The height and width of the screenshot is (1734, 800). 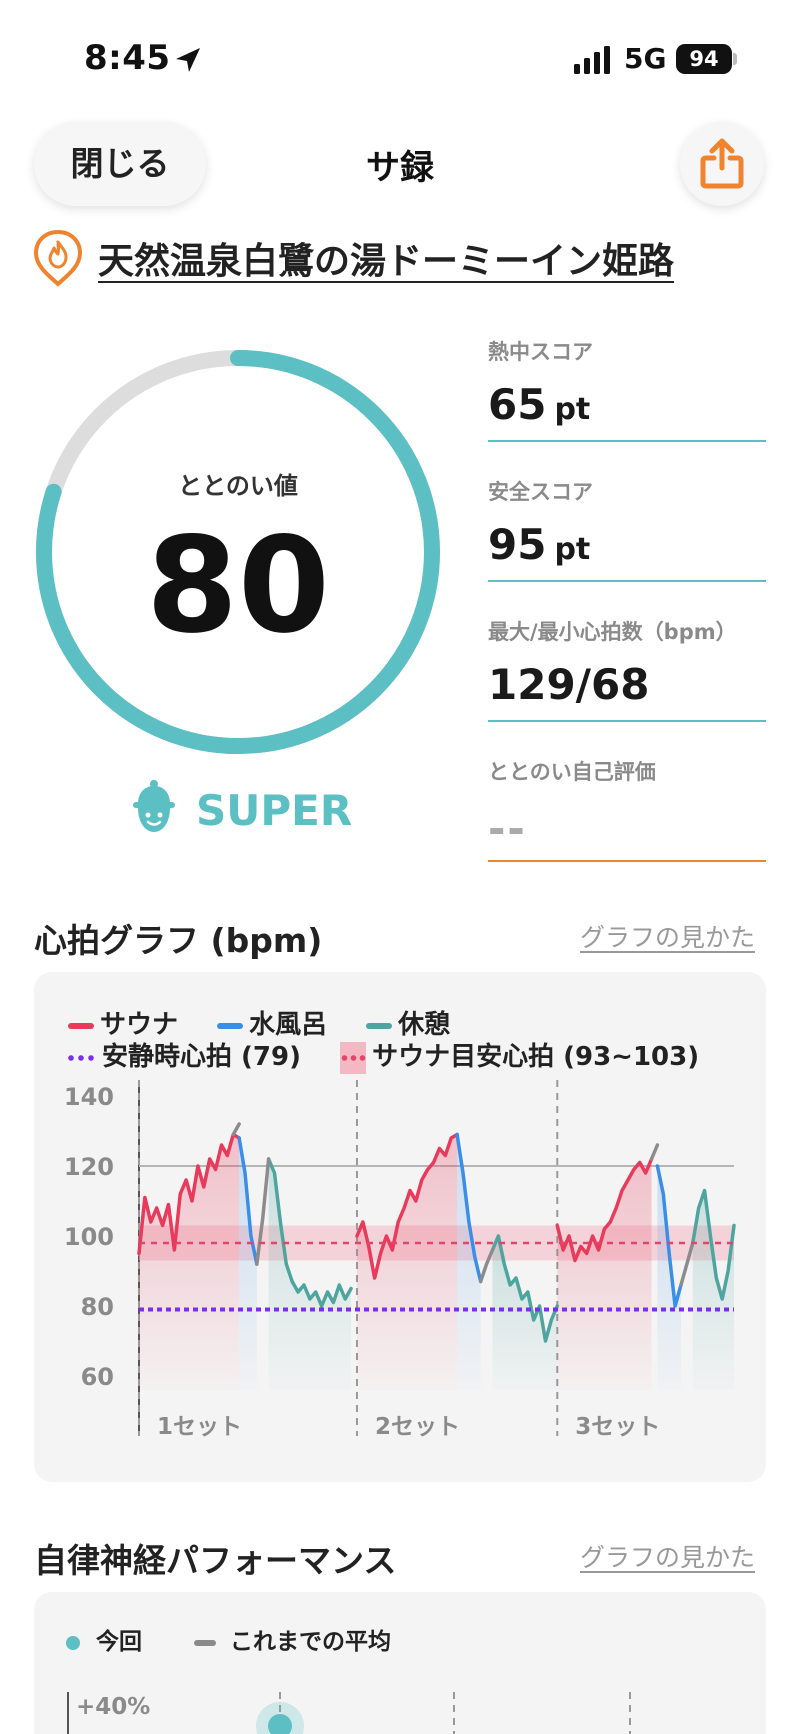 I want to click on battery-tip, so click(x=735, y=59).